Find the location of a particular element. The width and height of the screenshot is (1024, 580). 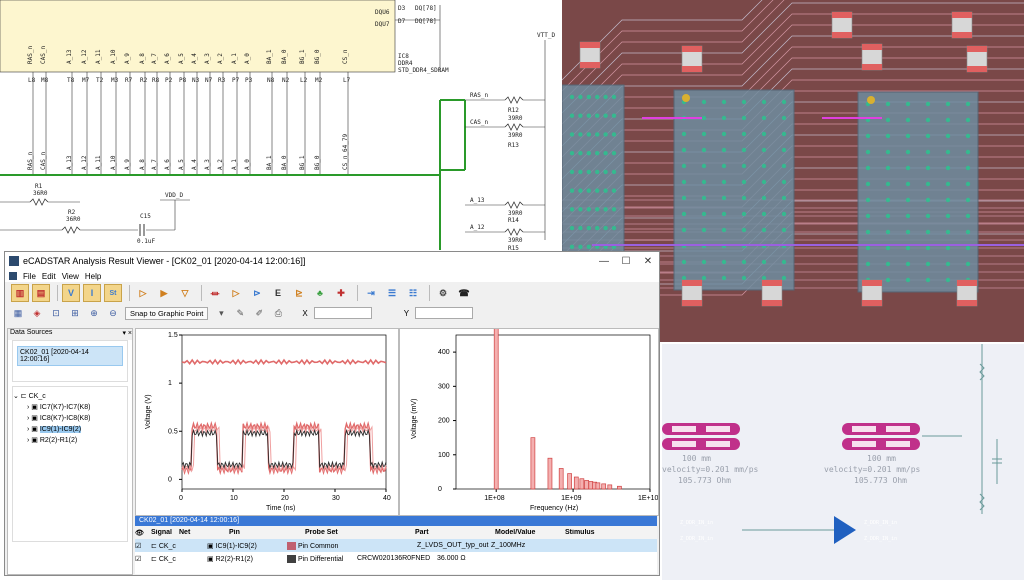

pin-number: N7 is located at coordinates (209, 80).